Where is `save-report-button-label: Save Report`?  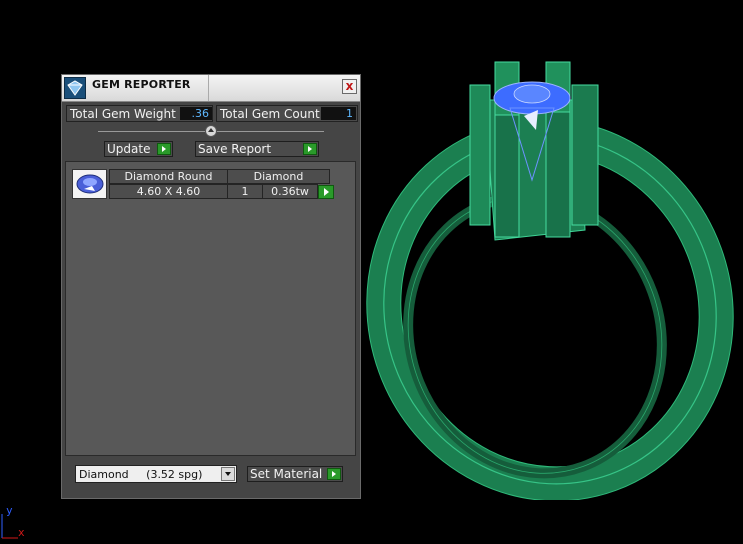
save-report-button-label: Save Report is located at coordinates (235, 149).